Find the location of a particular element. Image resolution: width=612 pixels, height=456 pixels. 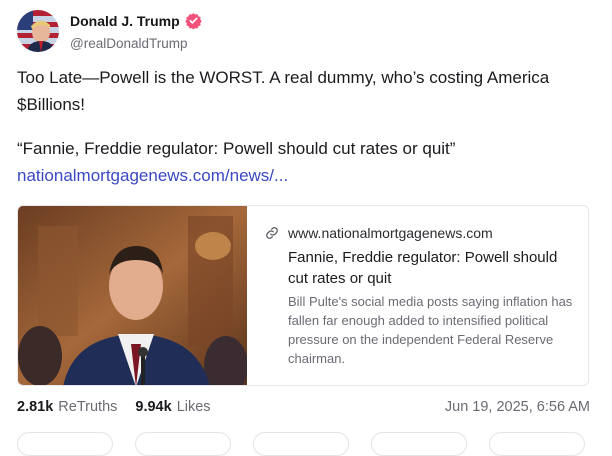

action-button-row is located at coordinates (303, 444).